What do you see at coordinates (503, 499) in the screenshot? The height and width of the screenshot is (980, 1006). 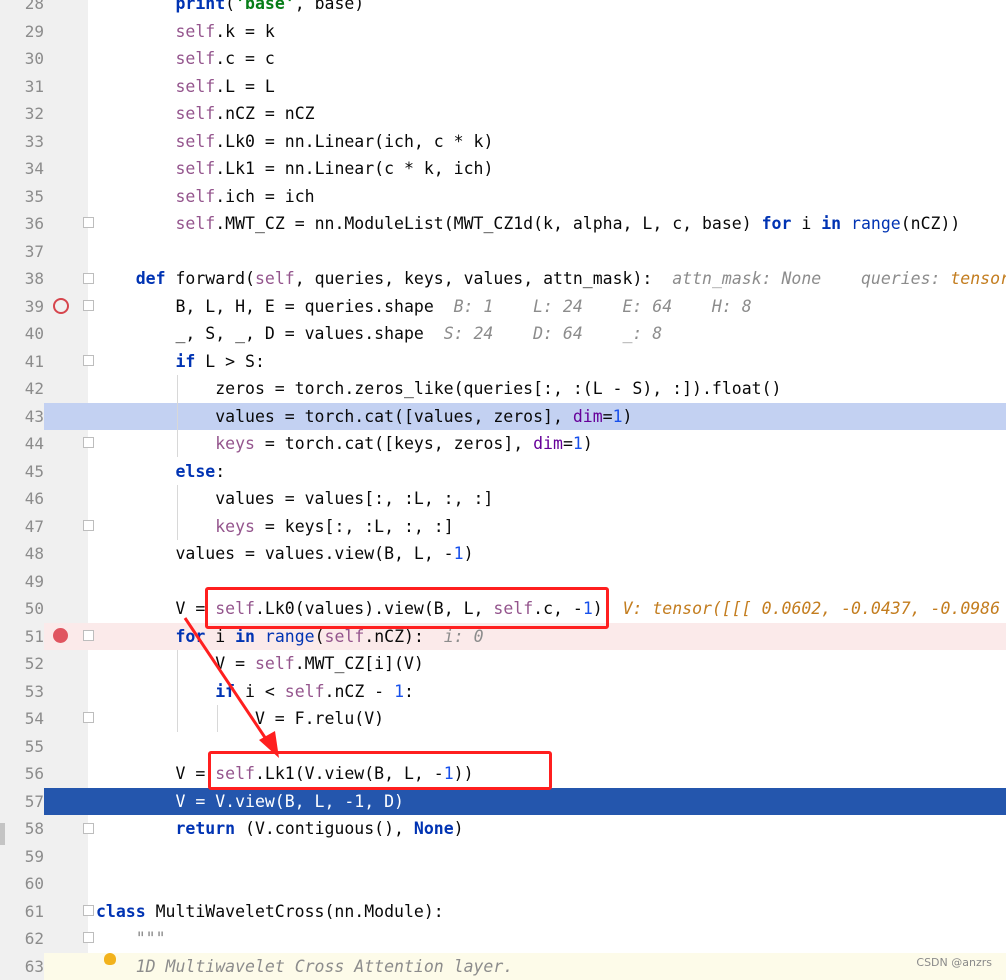 I see `code-line: 46 values = values[:, :L, :, :]` at bounding box center [503, 499].